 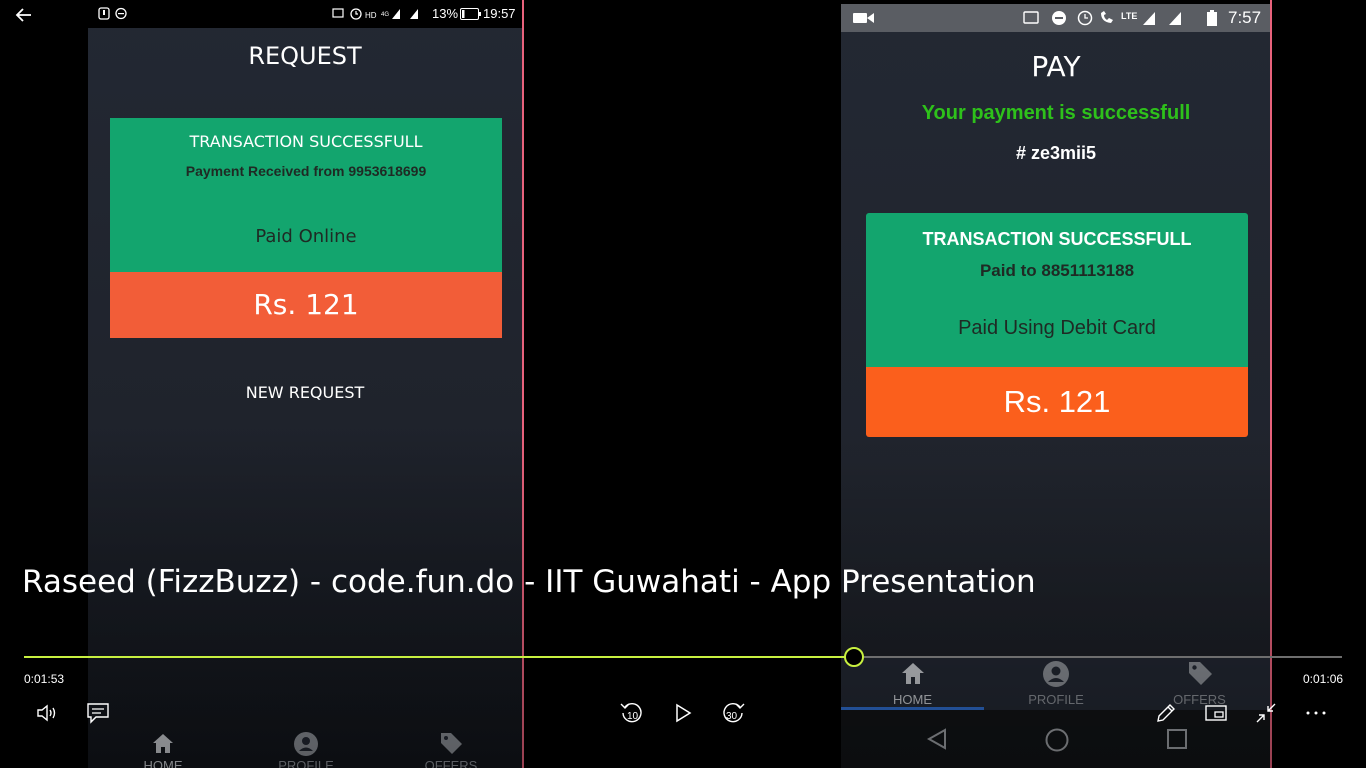 I want to click on right-status-bar: LTE 7:57, so click(x=1056, y=18).